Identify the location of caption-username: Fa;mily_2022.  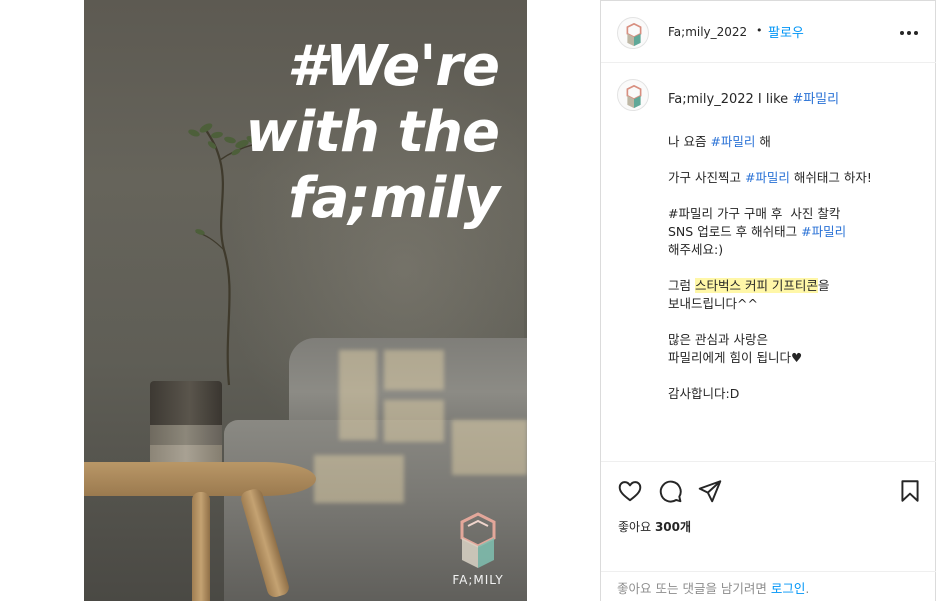
(711, 99).